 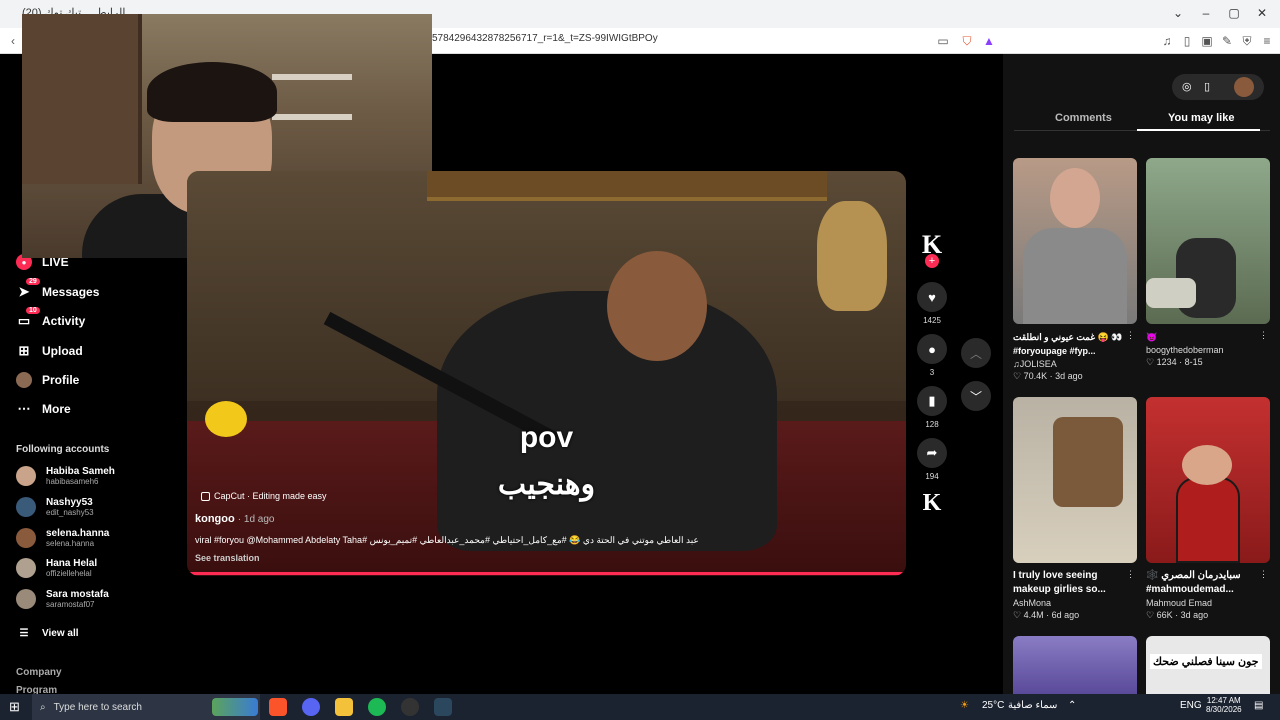 What do you see at coordinates (1201, 118) in the screenshot?
I see `tab-you-may-like: You may like` at bounding box center [1201, 118].